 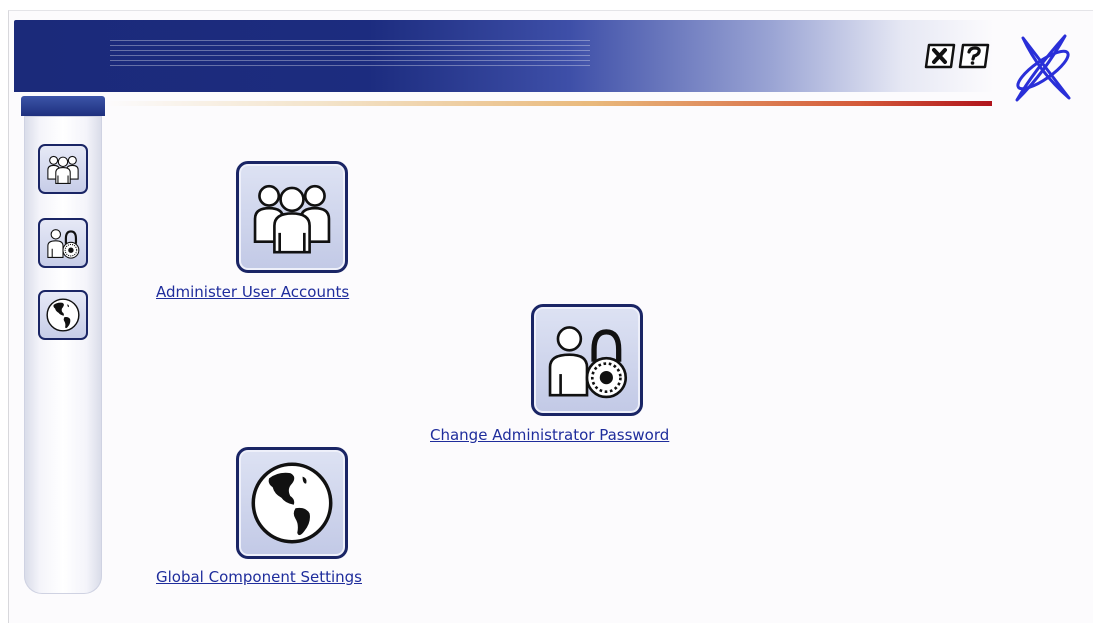 I want to click on sidebar-item-users, so click(x=63, y=169).